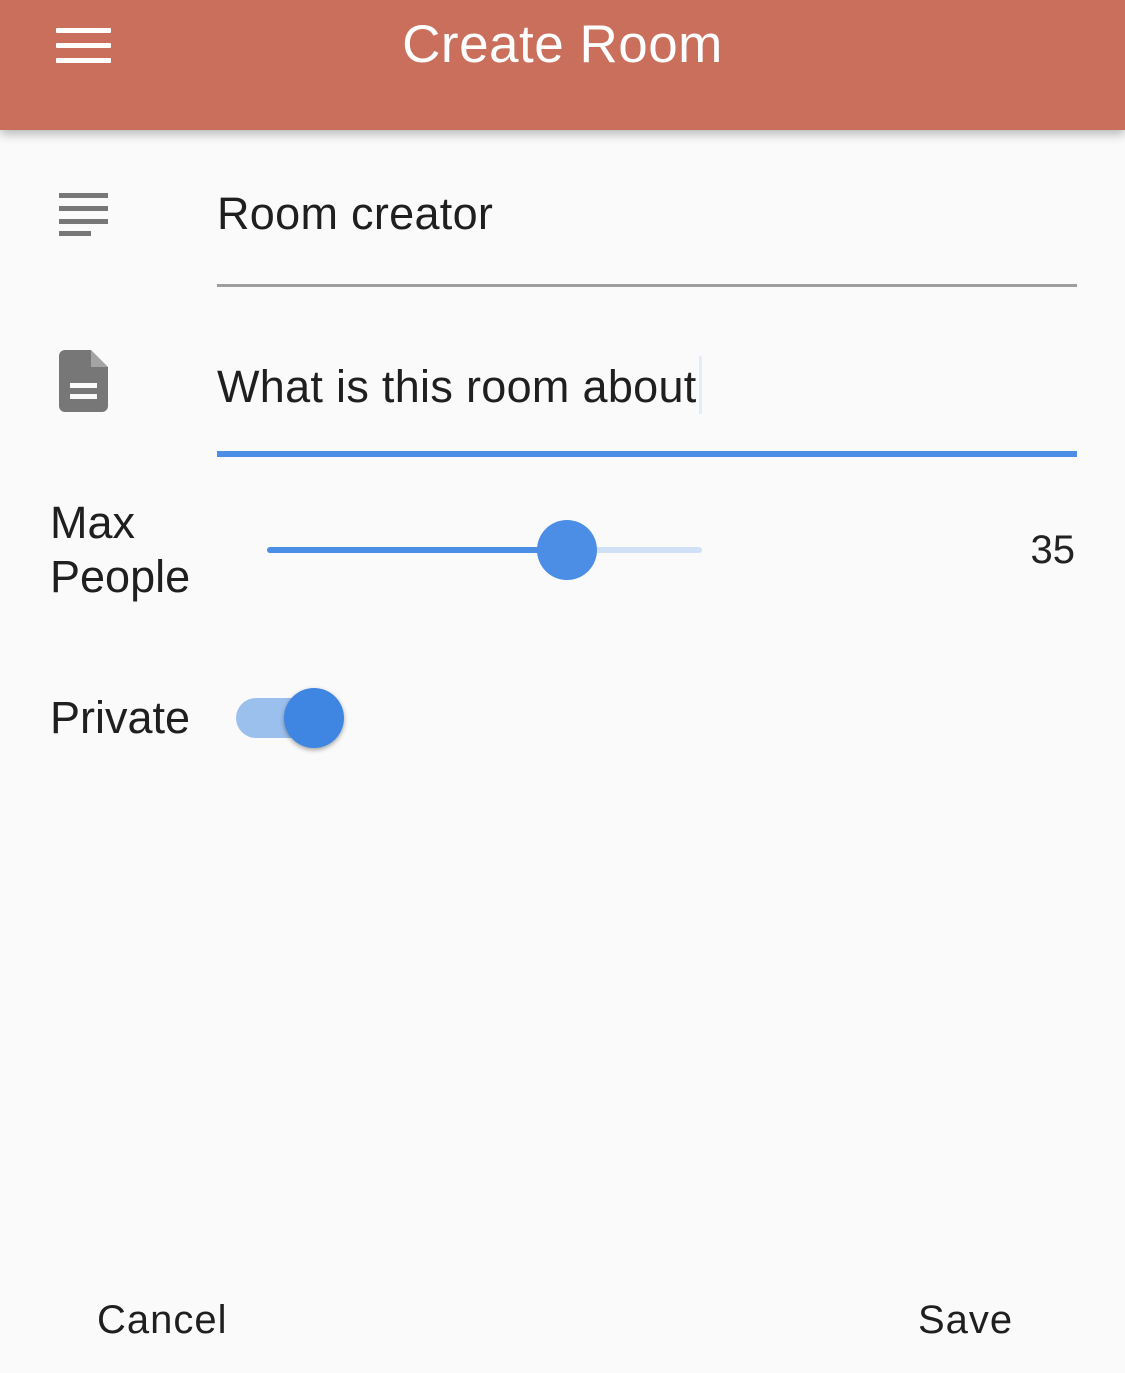  What do you see at coordinates (162, 1320) in the screenshot?
I see `cancel-button: Cancel` at bounding box center [162, 1320].